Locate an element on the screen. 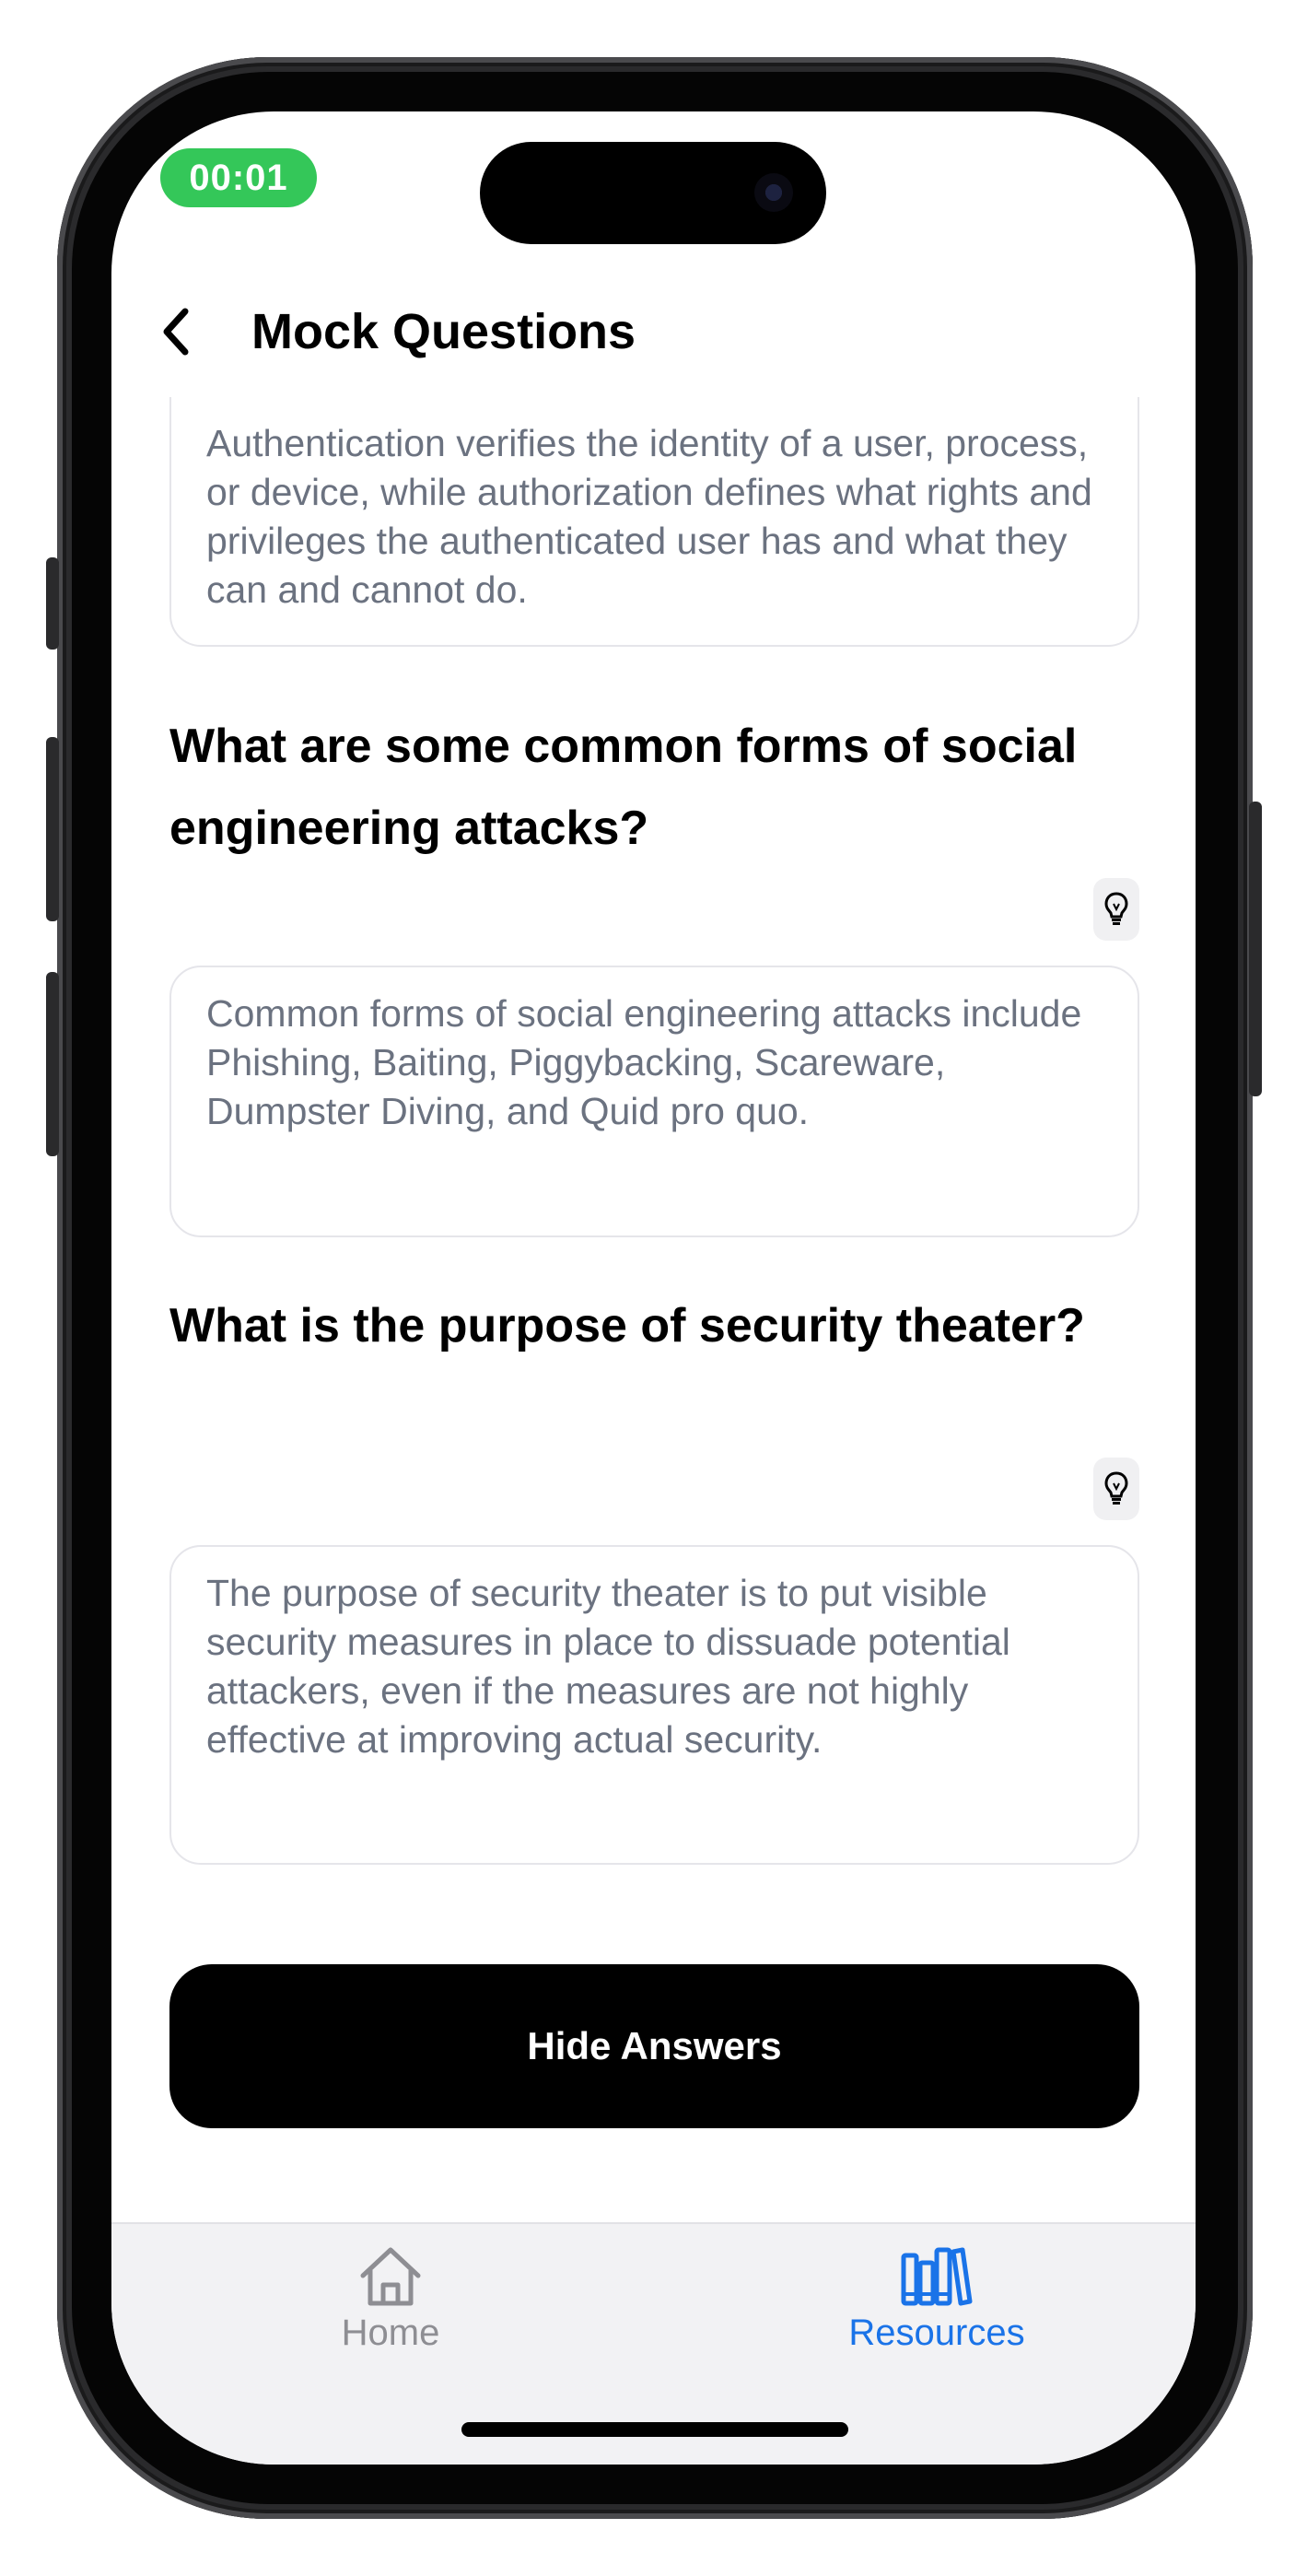 This screenshot has height=2576, width=1307. volume-down-button is located at coordinates (53, 1064).